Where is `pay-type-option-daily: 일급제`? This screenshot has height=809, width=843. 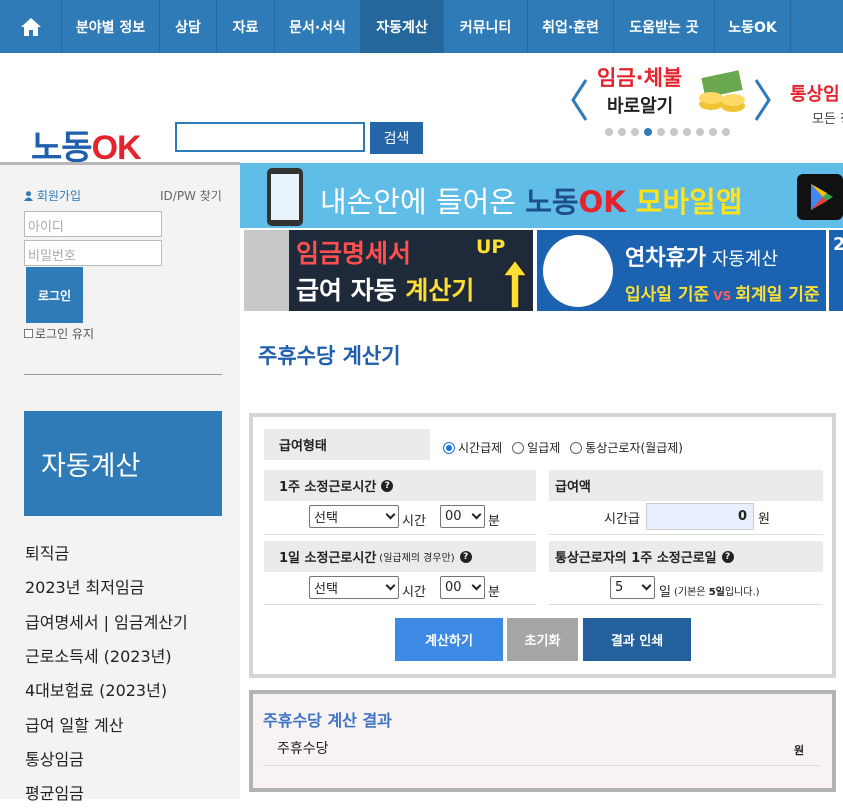
pay-type-option-daily: 일급제 is located at coordinates (536, 447).